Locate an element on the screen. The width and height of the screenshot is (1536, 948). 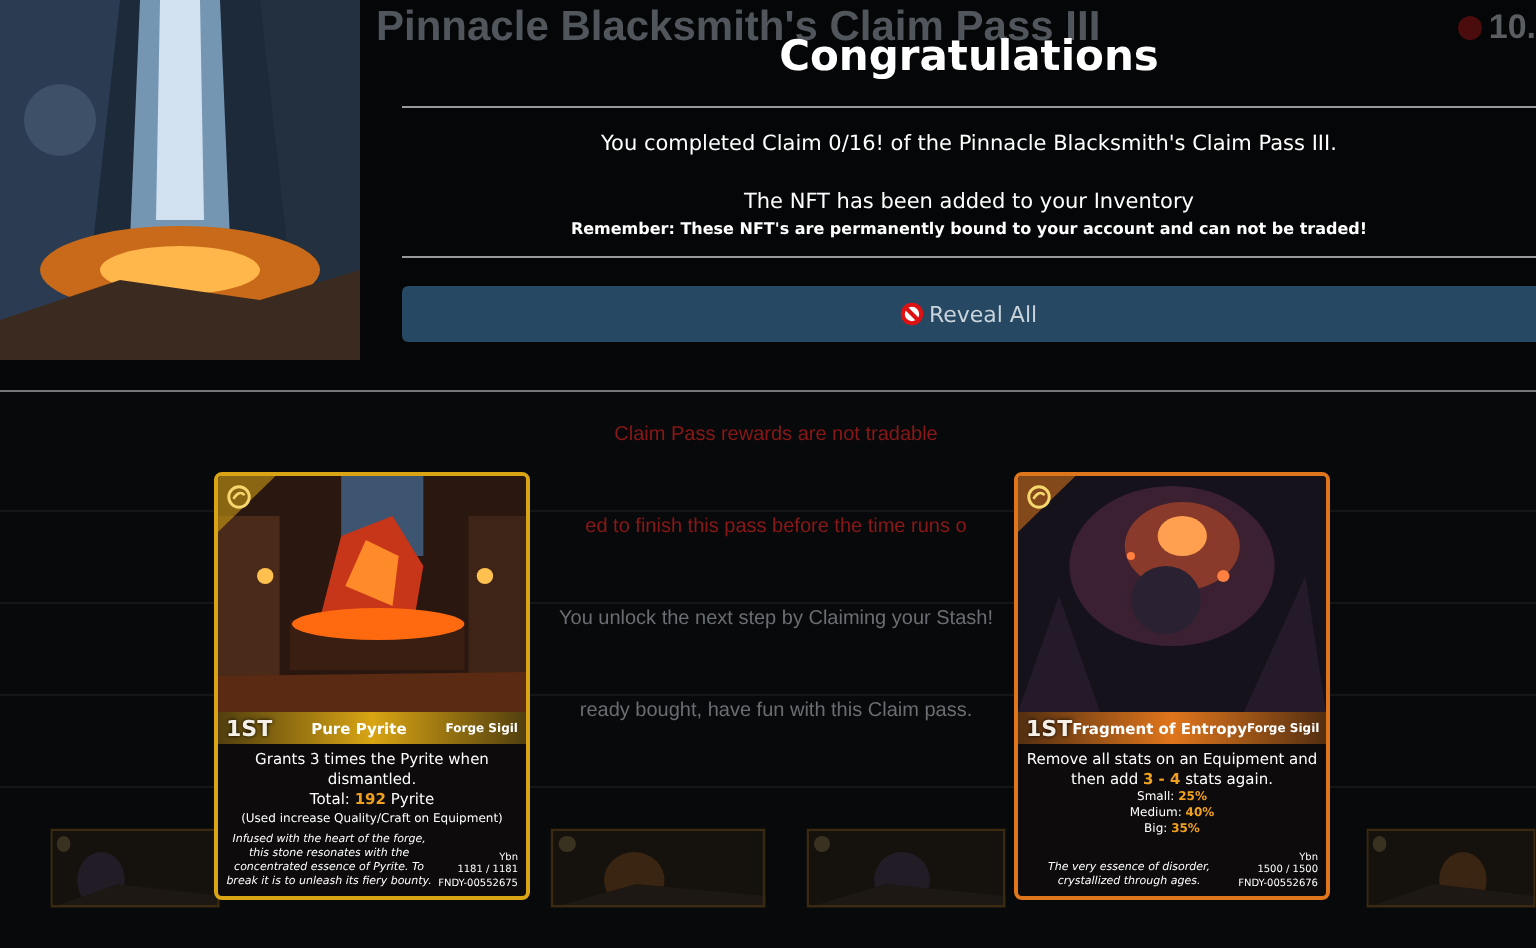
message: The NFT has been added to your Inventory is located at coordinates (968, 202).